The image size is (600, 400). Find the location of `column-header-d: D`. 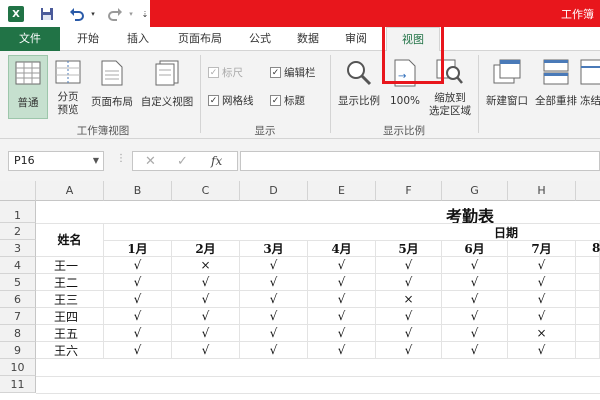

column-header-d: D is located at coordinates (274, 191).